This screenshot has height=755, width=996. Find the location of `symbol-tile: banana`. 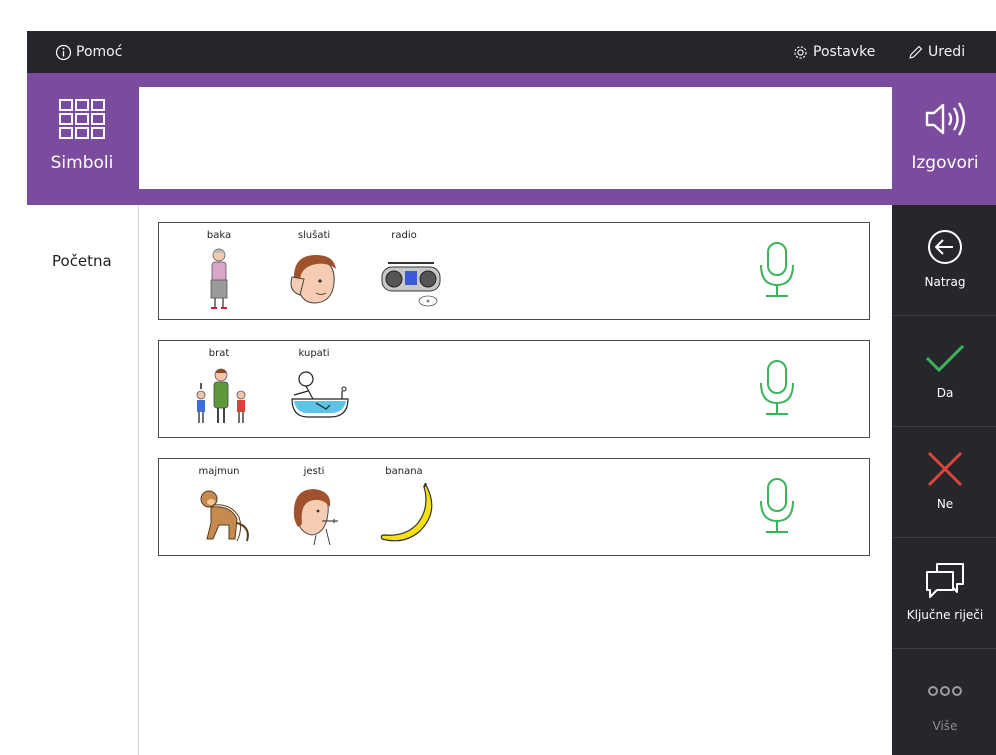

symbol-tile: banana is located at coordinates (404, 507).